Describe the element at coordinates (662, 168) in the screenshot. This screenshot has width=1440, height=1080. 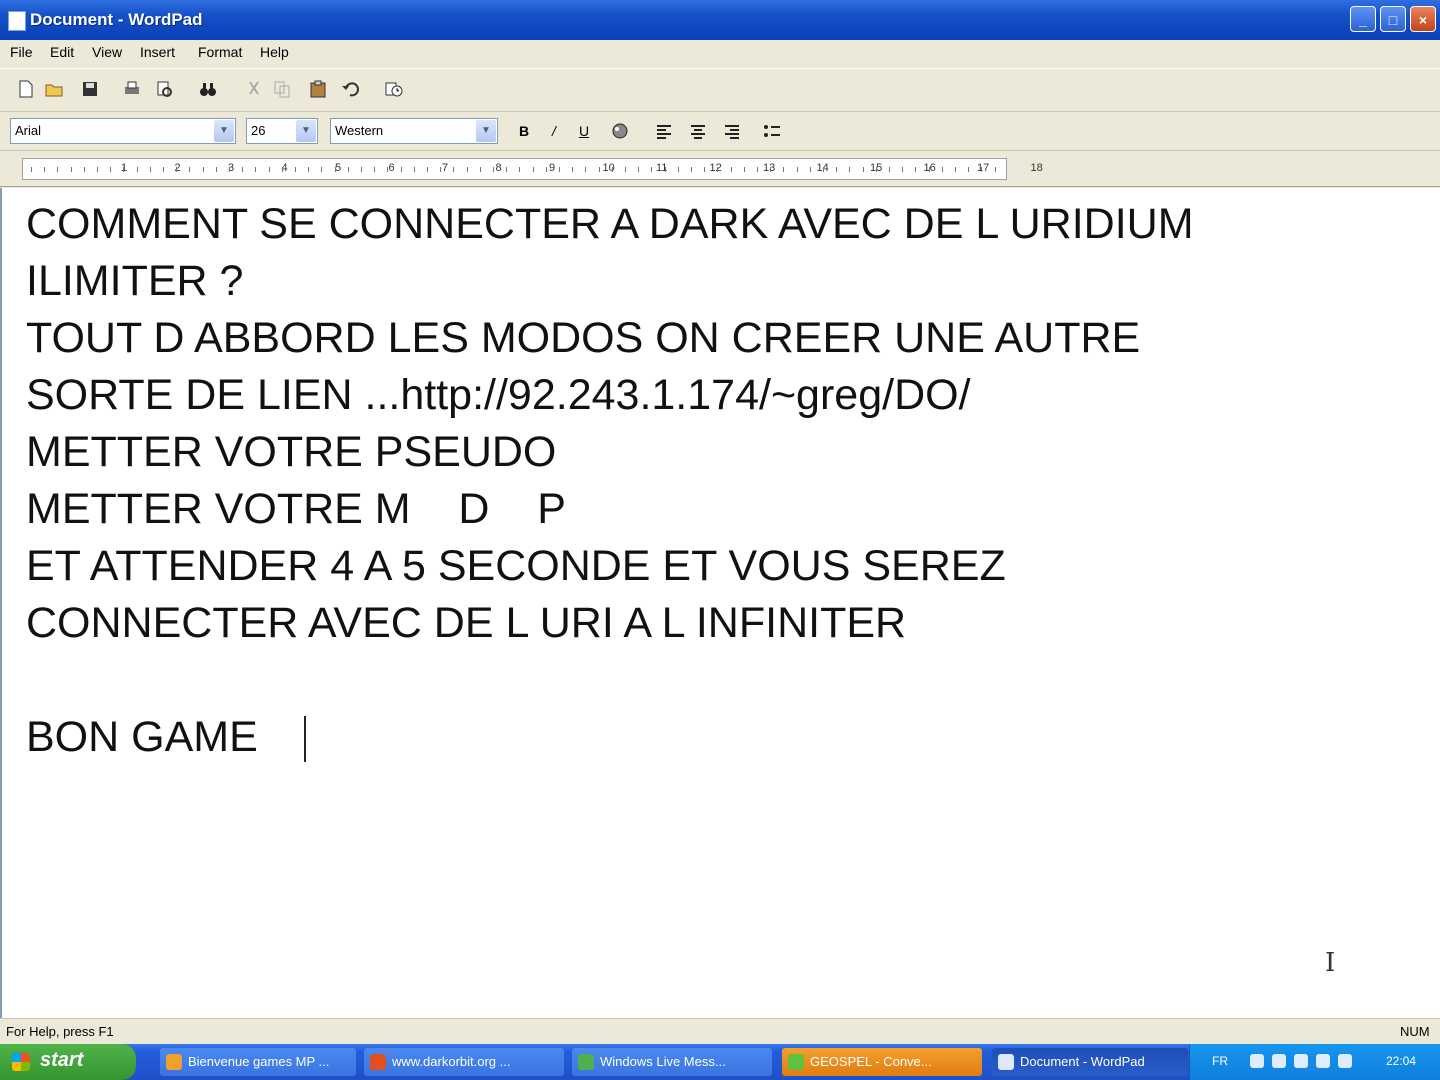
I see `ruler-number: 11` at that location.